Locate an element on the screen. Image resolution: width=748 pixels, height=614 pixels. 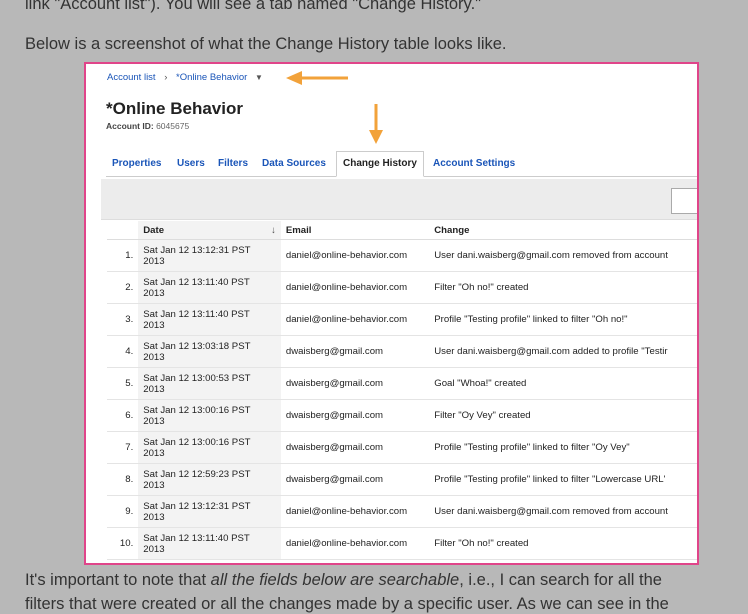
breadcrumb: Account list › *Online Behavior ▼ is located at coordinates (185, 77).